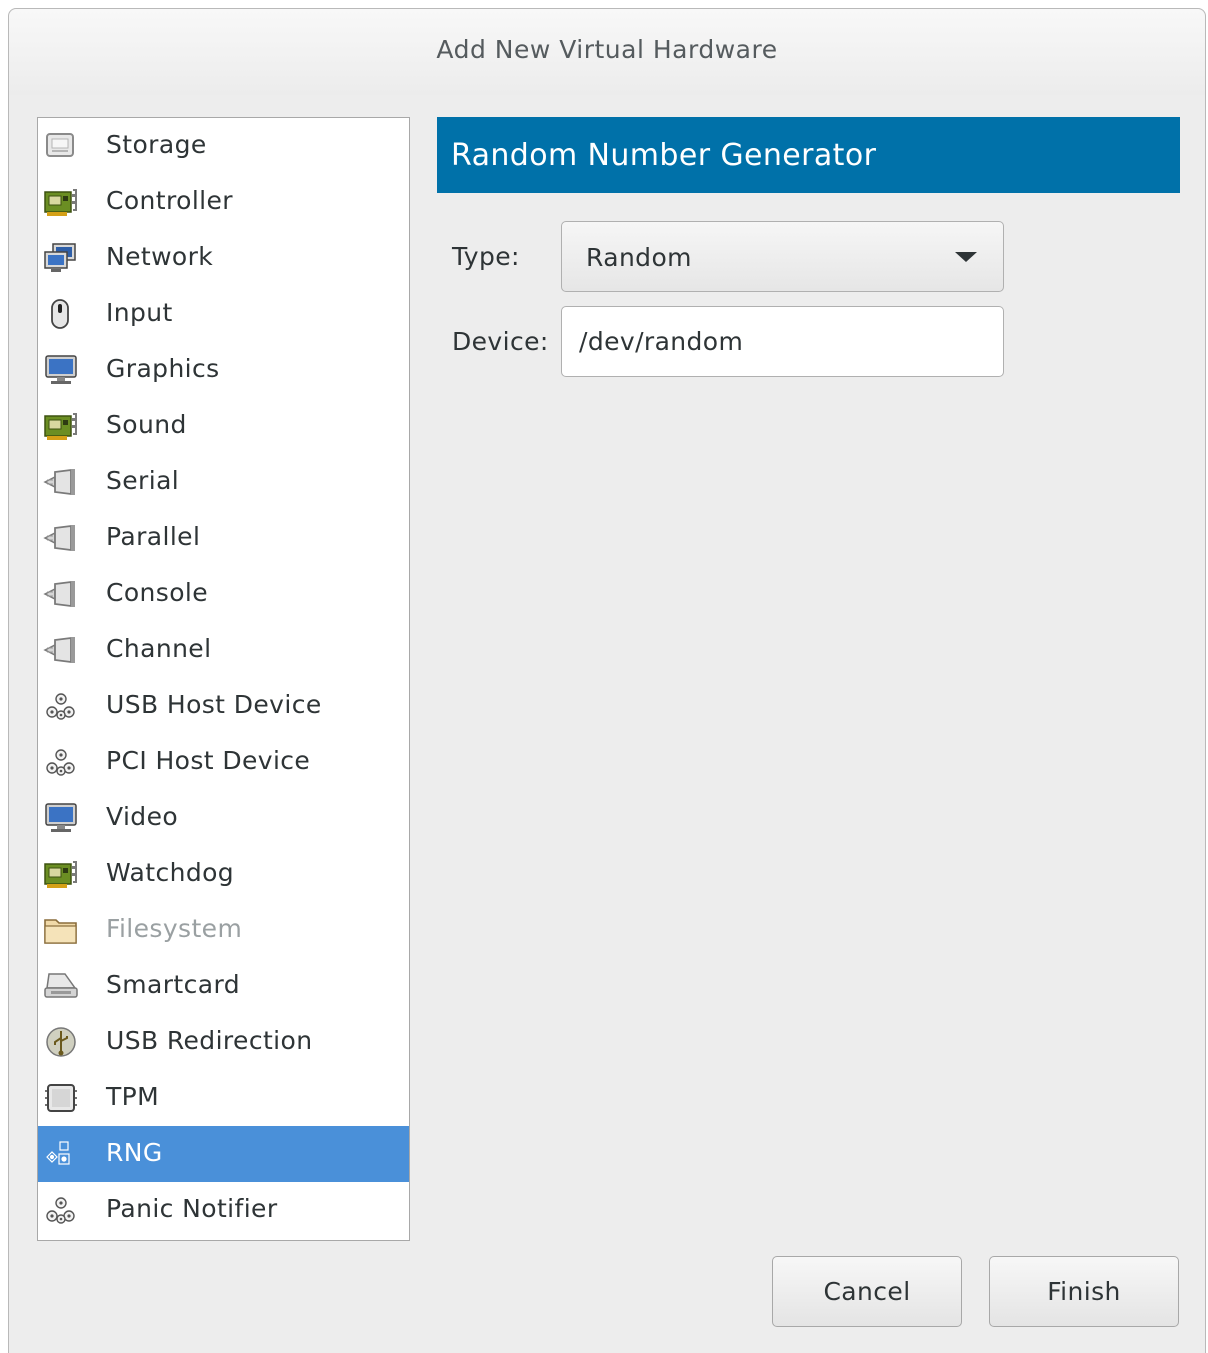 The image size is (1208, 1353). I want to click on video-icon, so click(61, 818).